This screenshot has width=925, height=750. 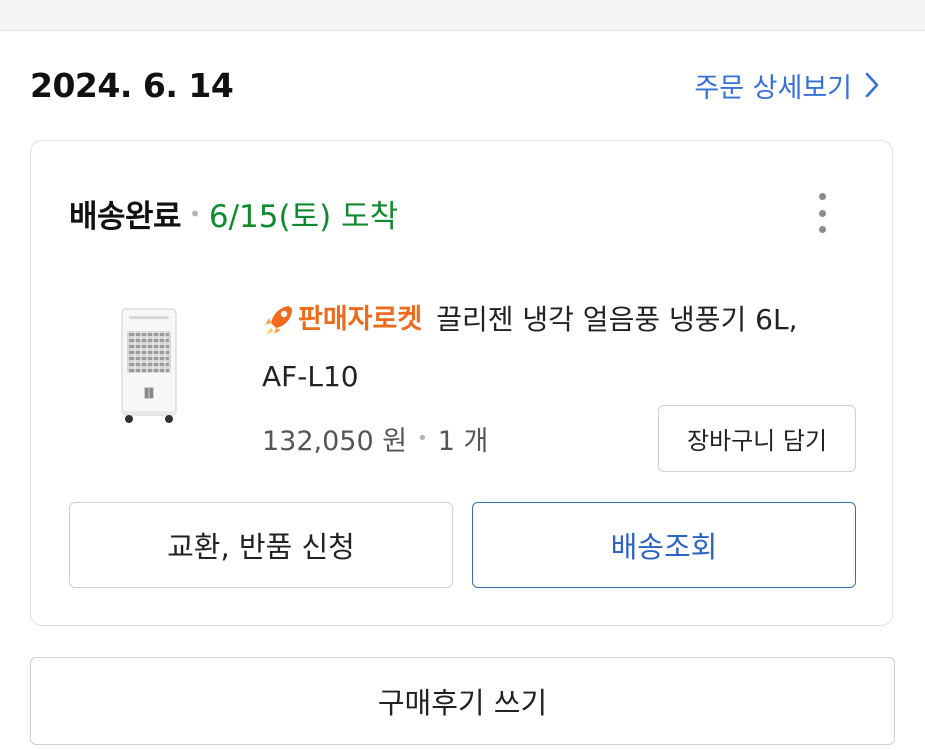 What do you see at coordinates (562, 348) in the screenshot?
I see `product-name: 판매자로켓 끌리젠 냉각 얼음풍 냉풍기 6L, AF-L10` at bounding box center [562, 348].